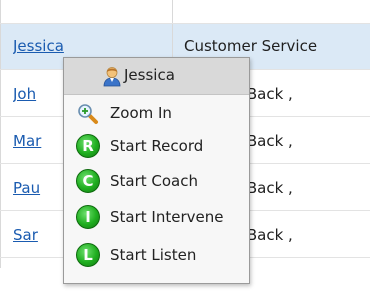  I want to click on menu-item-start-listen: L Start Listen, so click(156, 256).